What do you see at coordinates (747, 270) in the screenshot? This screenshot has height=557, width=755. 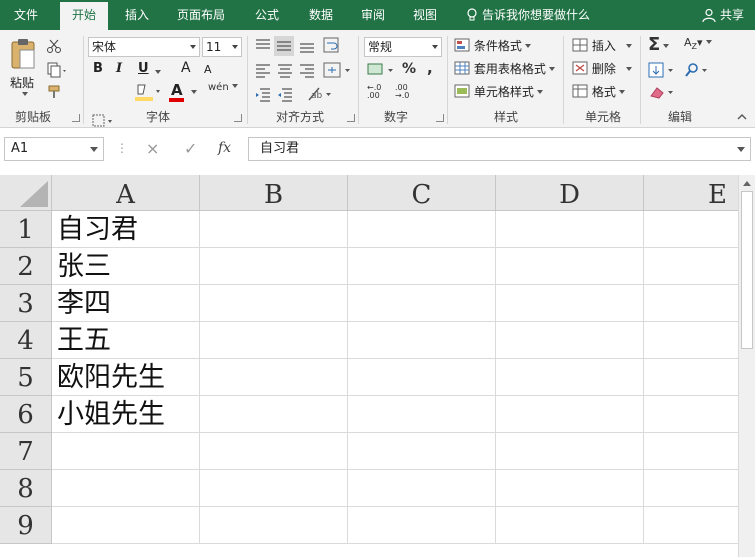 I see `scrollbar-thumb` at bounding box center [747, 270].